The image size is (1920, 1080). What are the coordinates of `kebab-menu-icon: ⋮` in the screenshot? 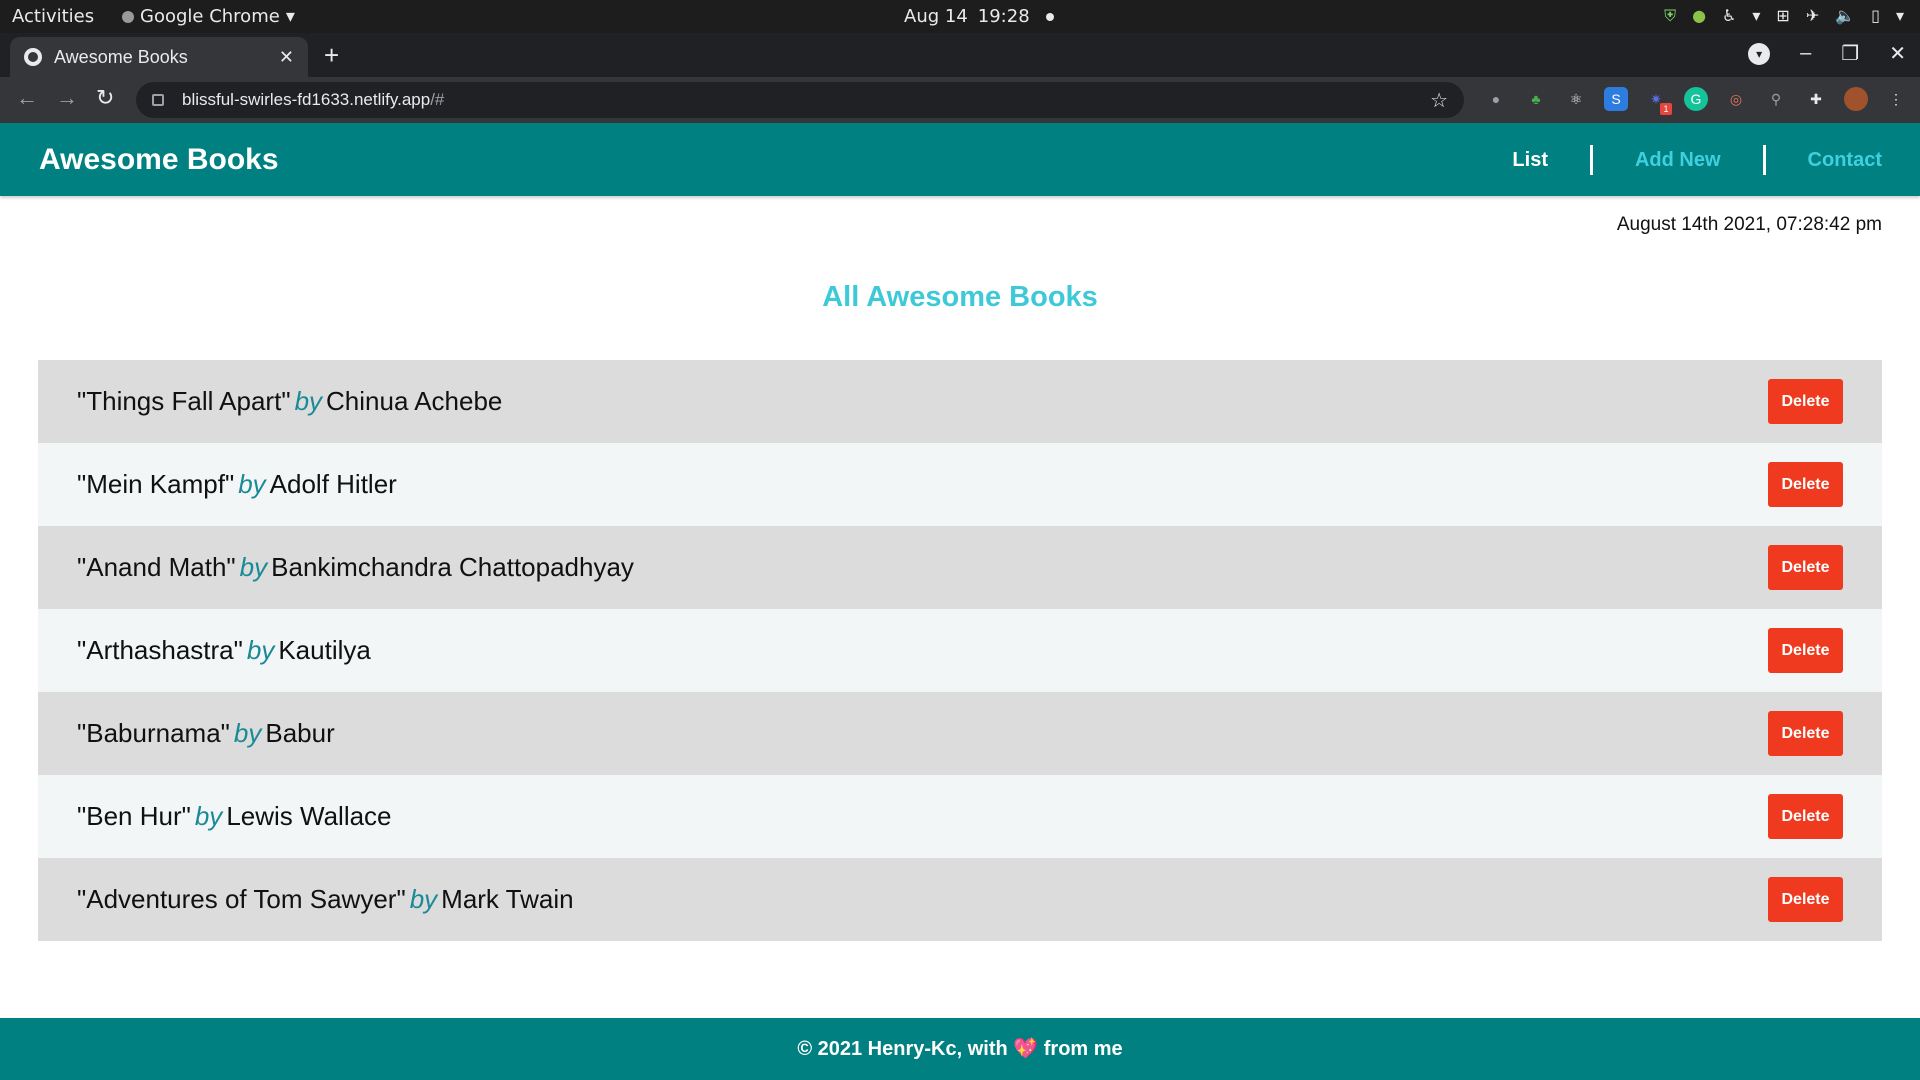 It's located at (1896, 99).